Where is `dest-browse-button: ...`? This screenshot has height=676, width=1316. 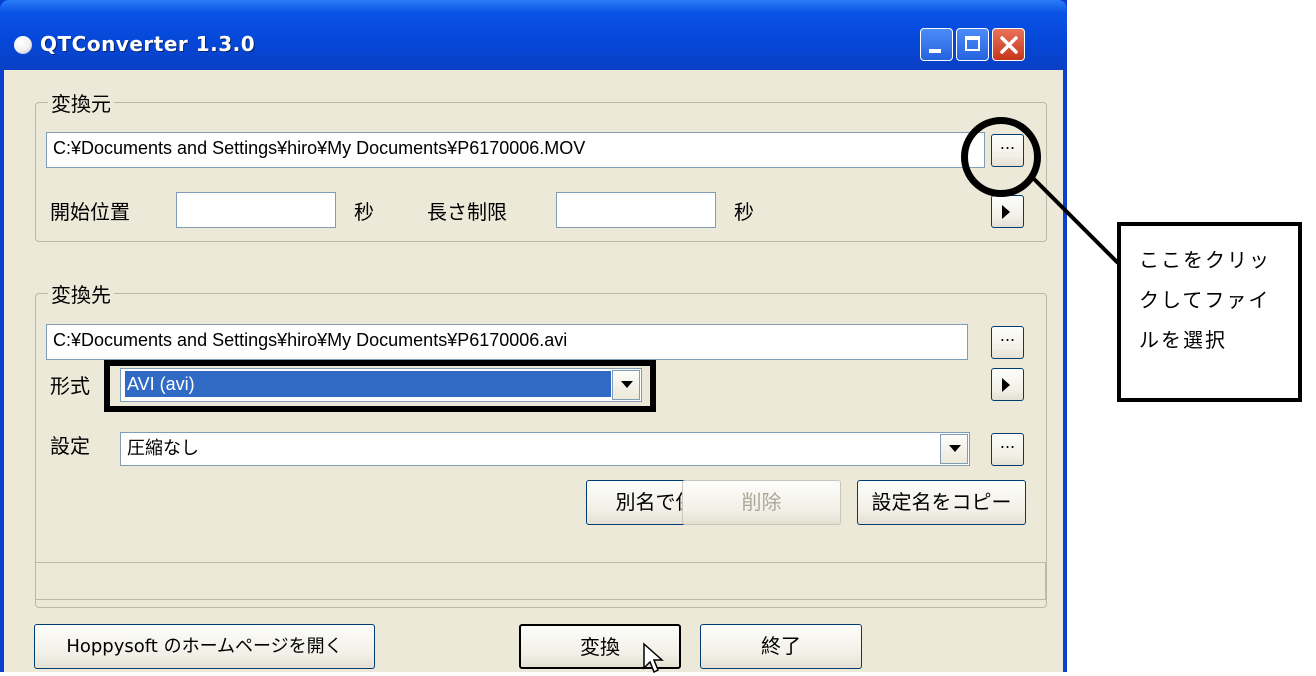
dest-browse-button: ... is located at coordinates (1007, 342).